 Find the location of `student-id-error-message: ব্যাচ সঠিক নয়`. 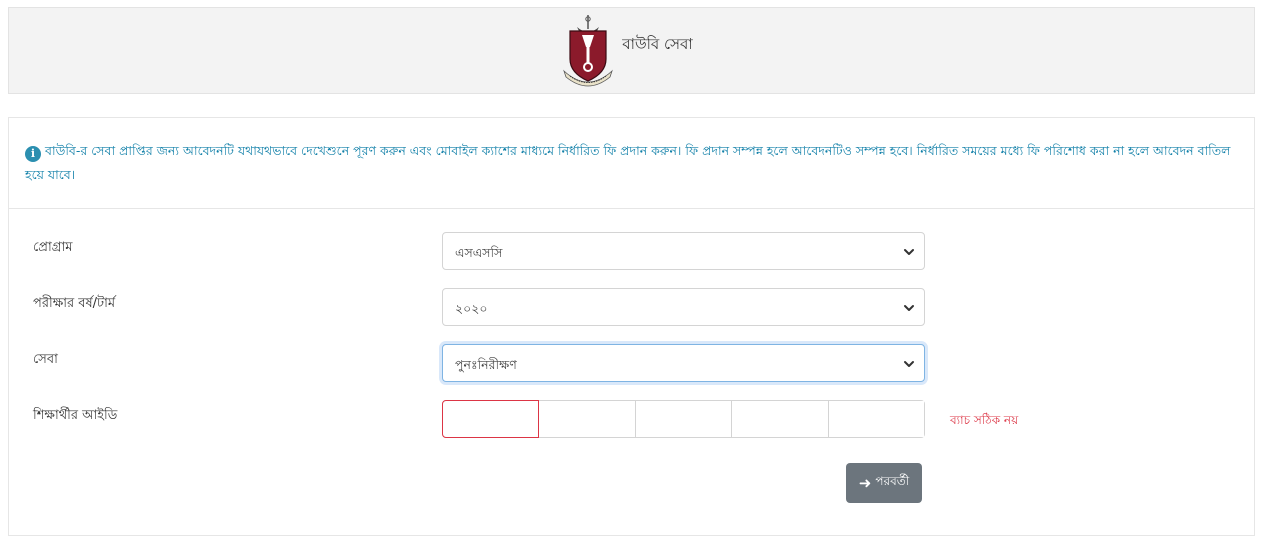

student-id-error-message: ব্যাচ সঠিক নয় is located at coordinates (984, 420).